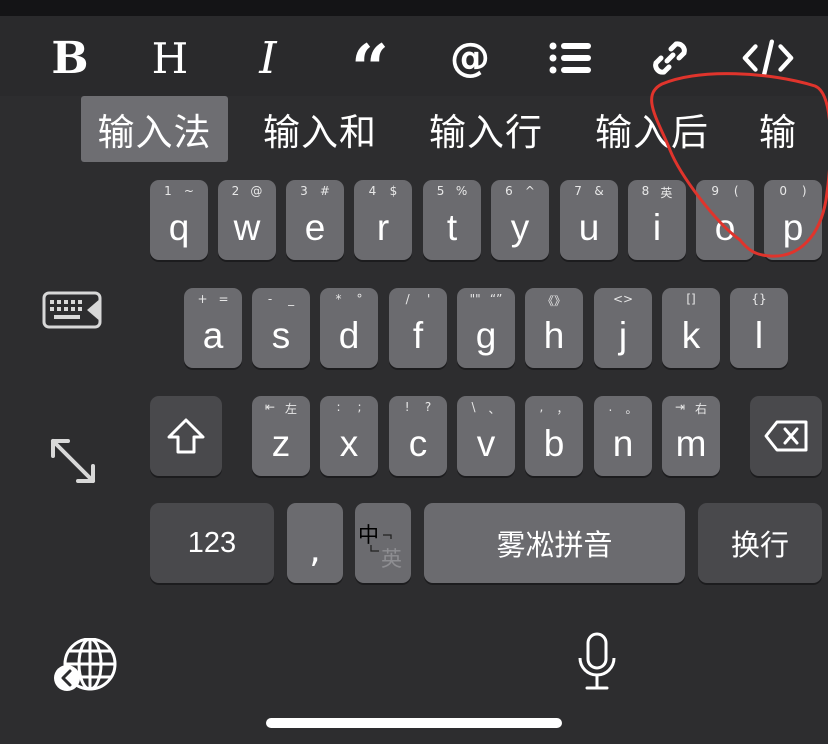 This screenshot has width=828, height=744. I want to click on return-key: 换行, so click(760, 543).